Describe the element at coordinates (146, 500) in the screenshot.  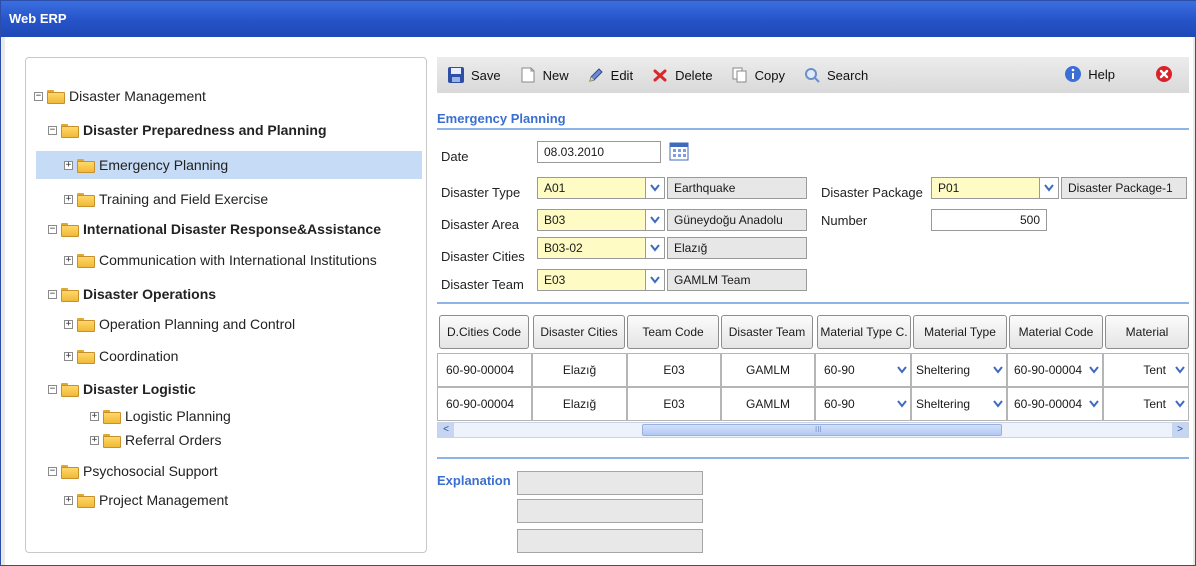
I see `tree-node-project-management: + Project Management` at that location.